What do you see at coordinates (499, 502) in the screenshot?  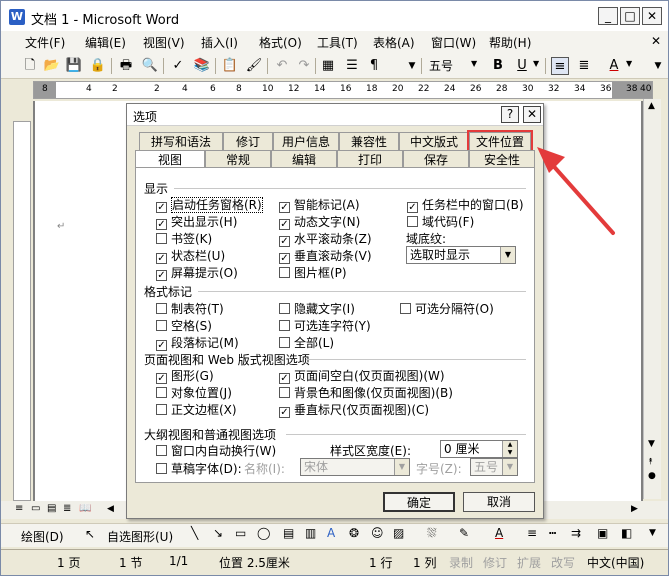 I see `cancel-button: 取消` at bounding box center [499, 502].